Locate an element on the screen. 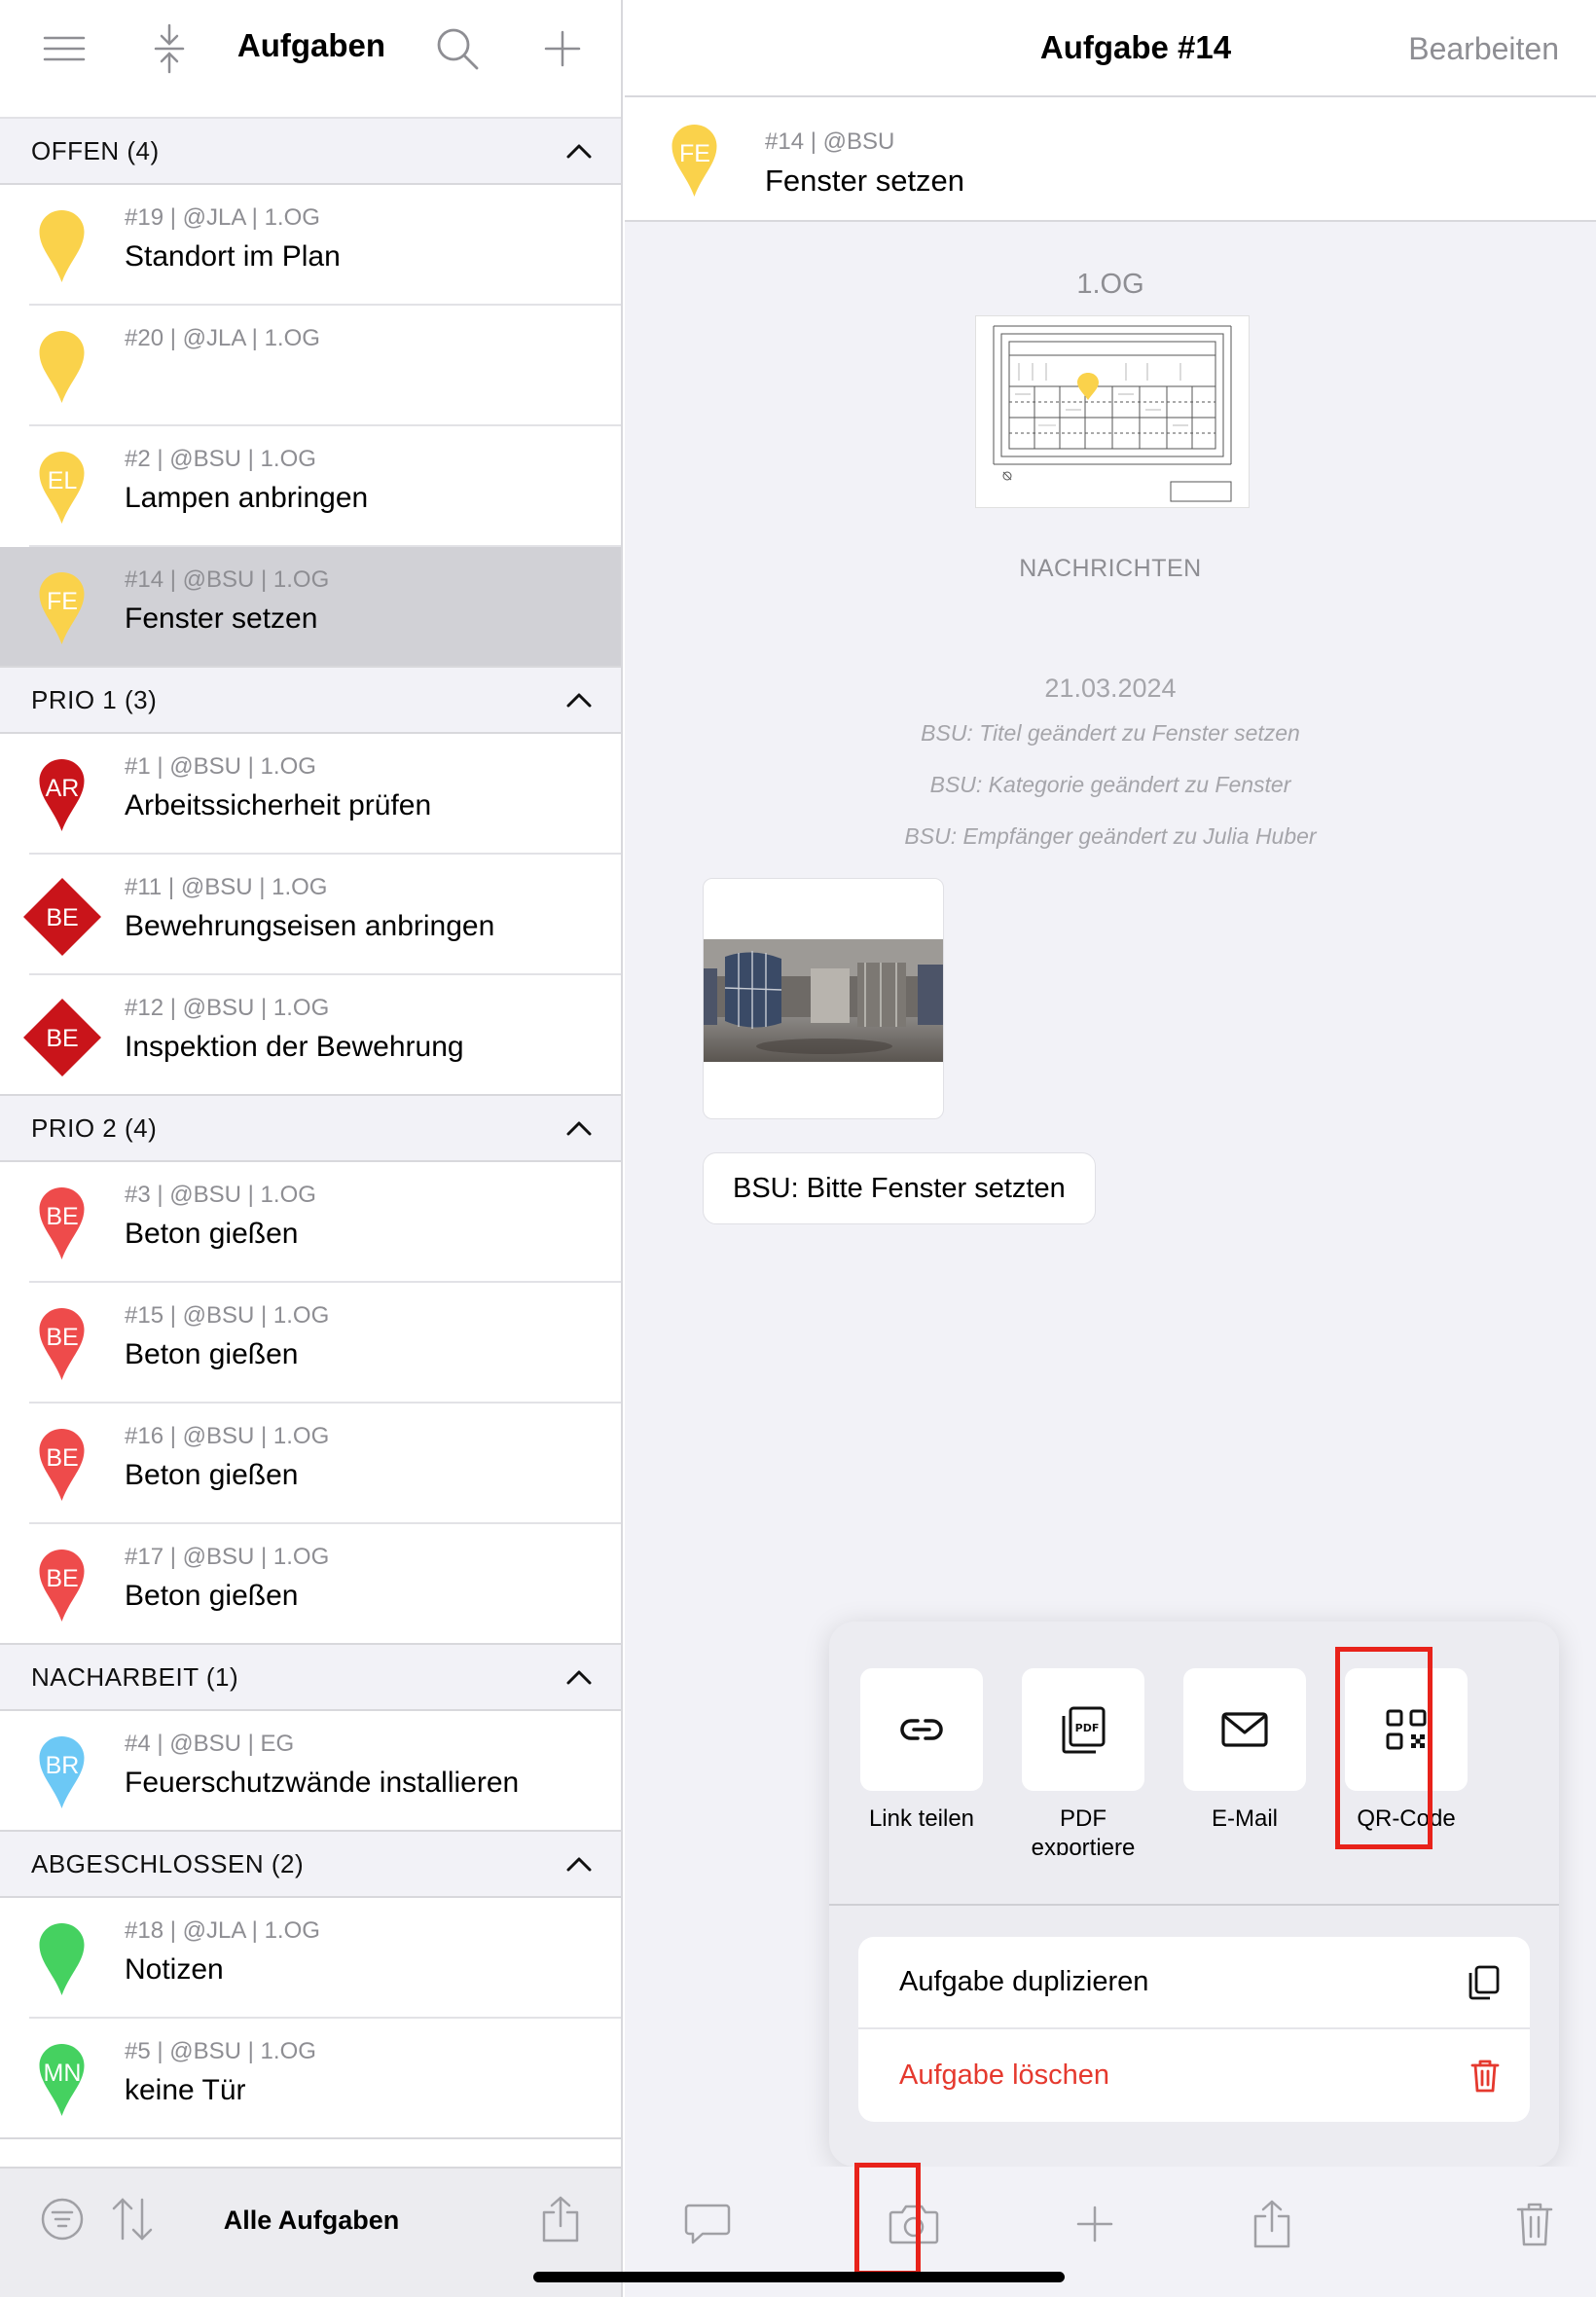 This screenshot has height=2297, width=1596. photo-message is located at coordinates (823, 999).